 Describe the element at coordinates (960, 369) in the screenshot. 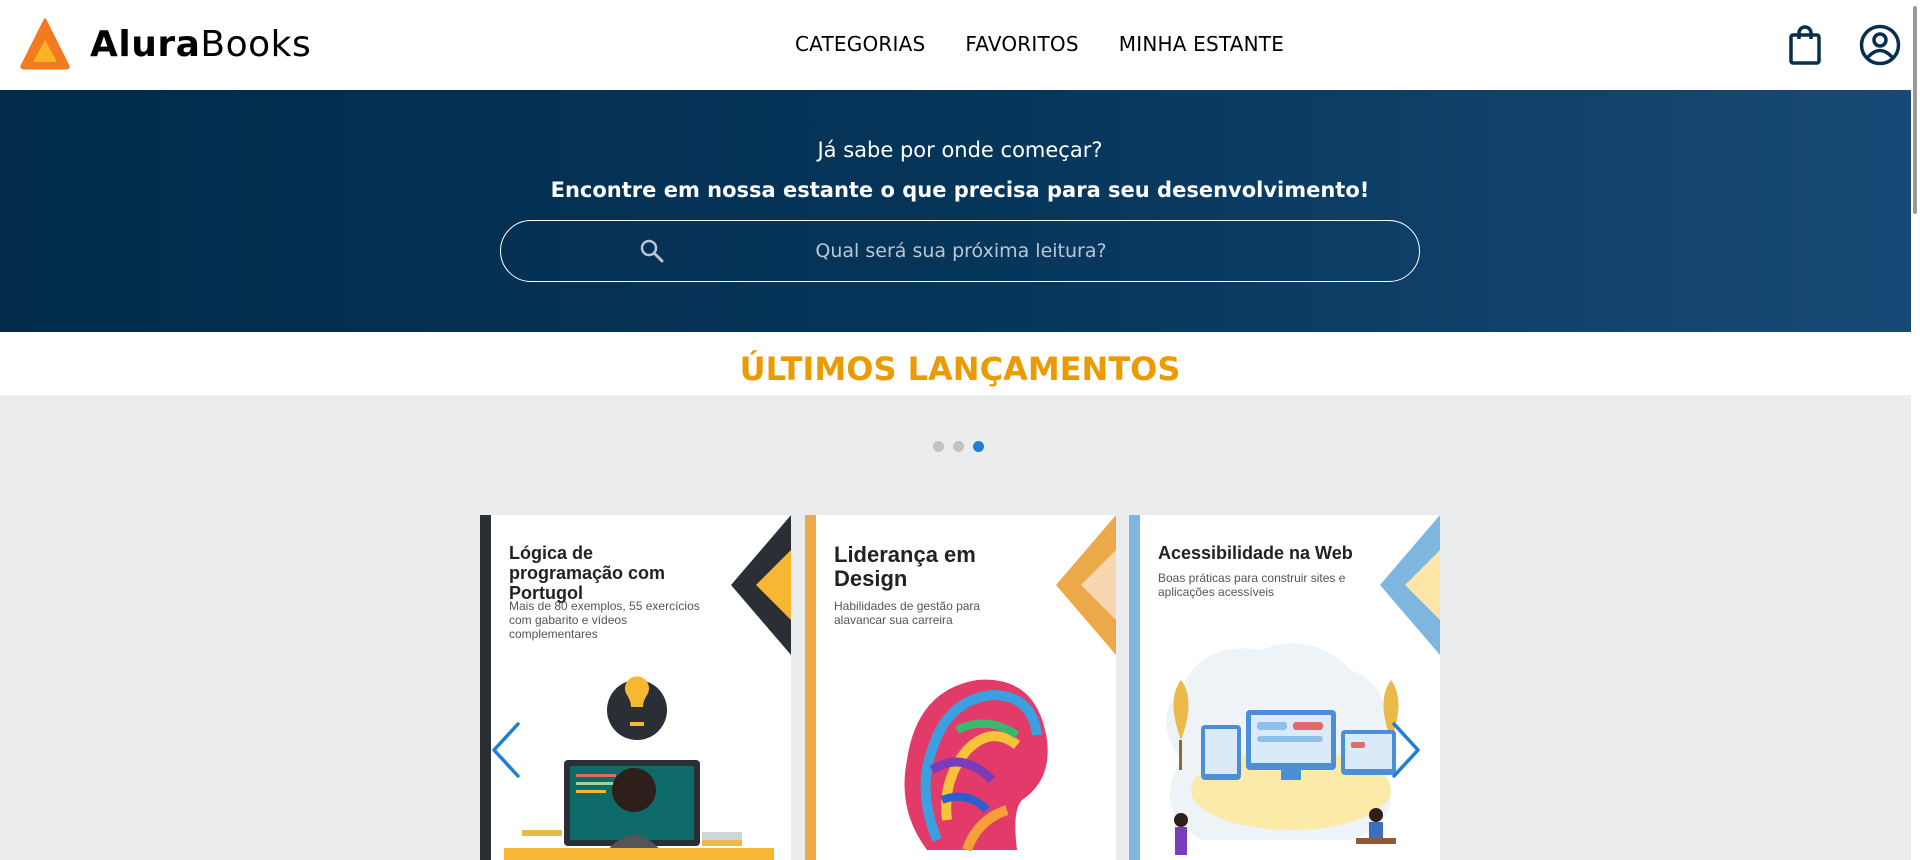

I see `section-title: ÚLTIMOS LANÇAMENTOS` at that location.